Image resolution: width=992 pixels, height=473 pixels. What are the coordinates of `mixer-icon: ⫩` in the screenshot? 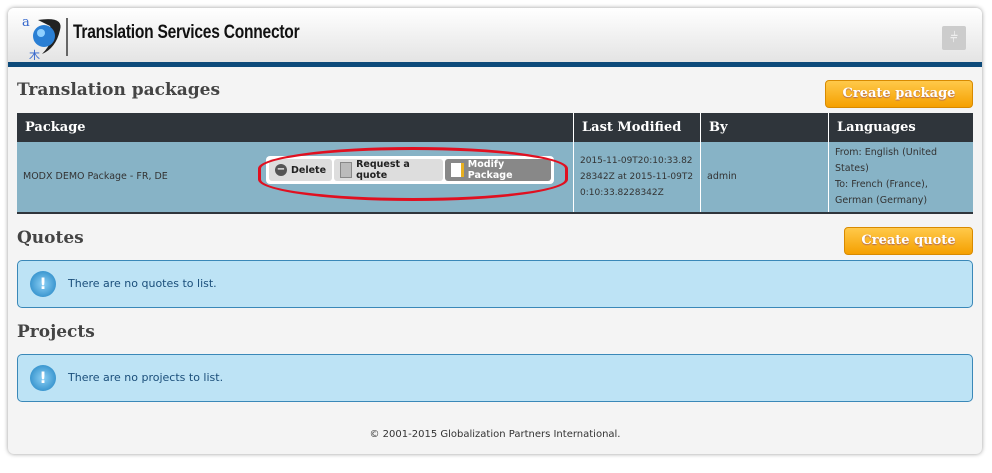 It's located at (954, 38).